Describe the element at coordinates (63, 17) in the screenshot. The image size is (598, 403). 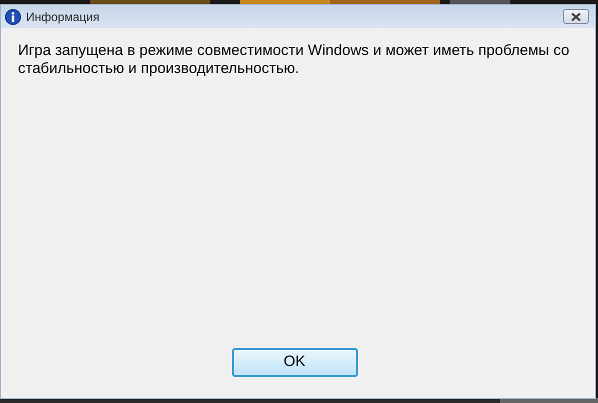
I see `window-title: Информация` at that location.